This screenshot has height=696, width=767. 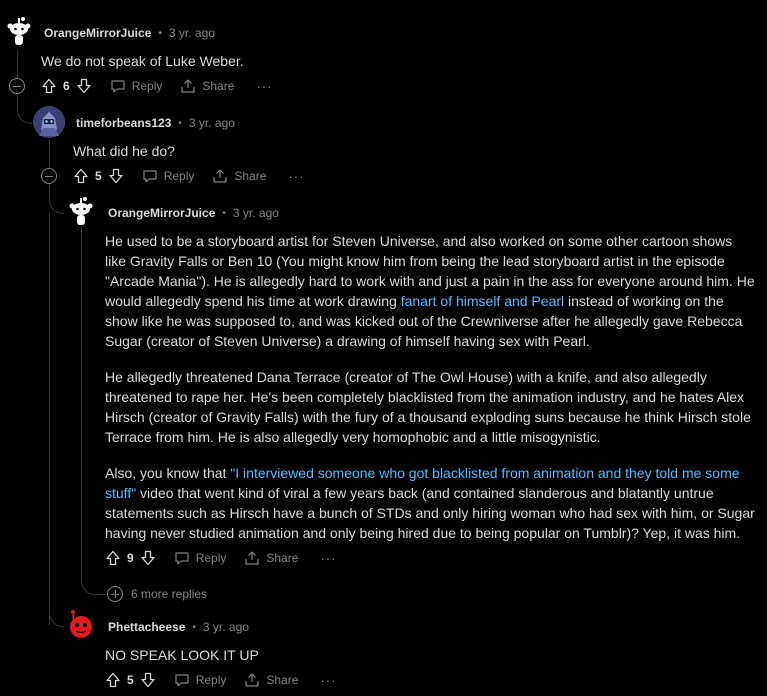 What do you see at coordinates (115, 594) in the screenshot?
I see `expand-icon` at bounding box center [115, 594].